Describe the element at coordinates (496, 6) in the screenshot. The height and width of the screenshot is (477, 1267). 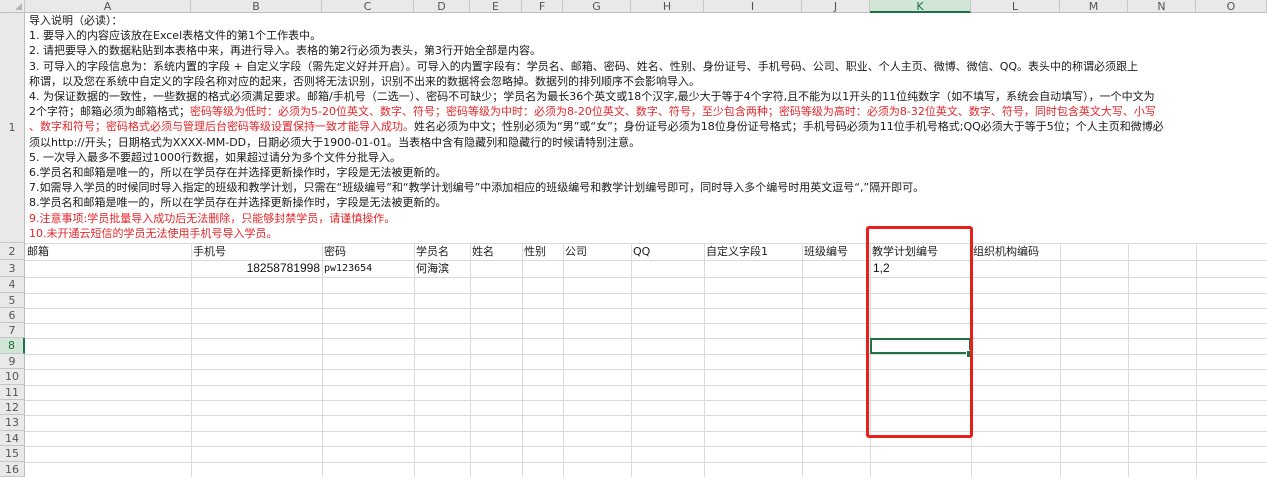
I see `column-header-e: E` at that location.